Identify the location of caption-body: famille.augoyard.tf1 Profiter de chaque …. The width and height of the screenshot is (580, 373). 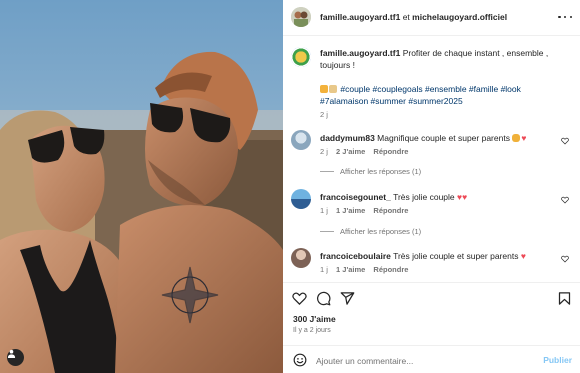
(442, 84).